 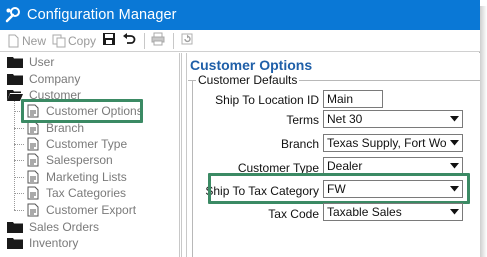 I want to click on branch-label: Branch, so click(x=299, y=144).